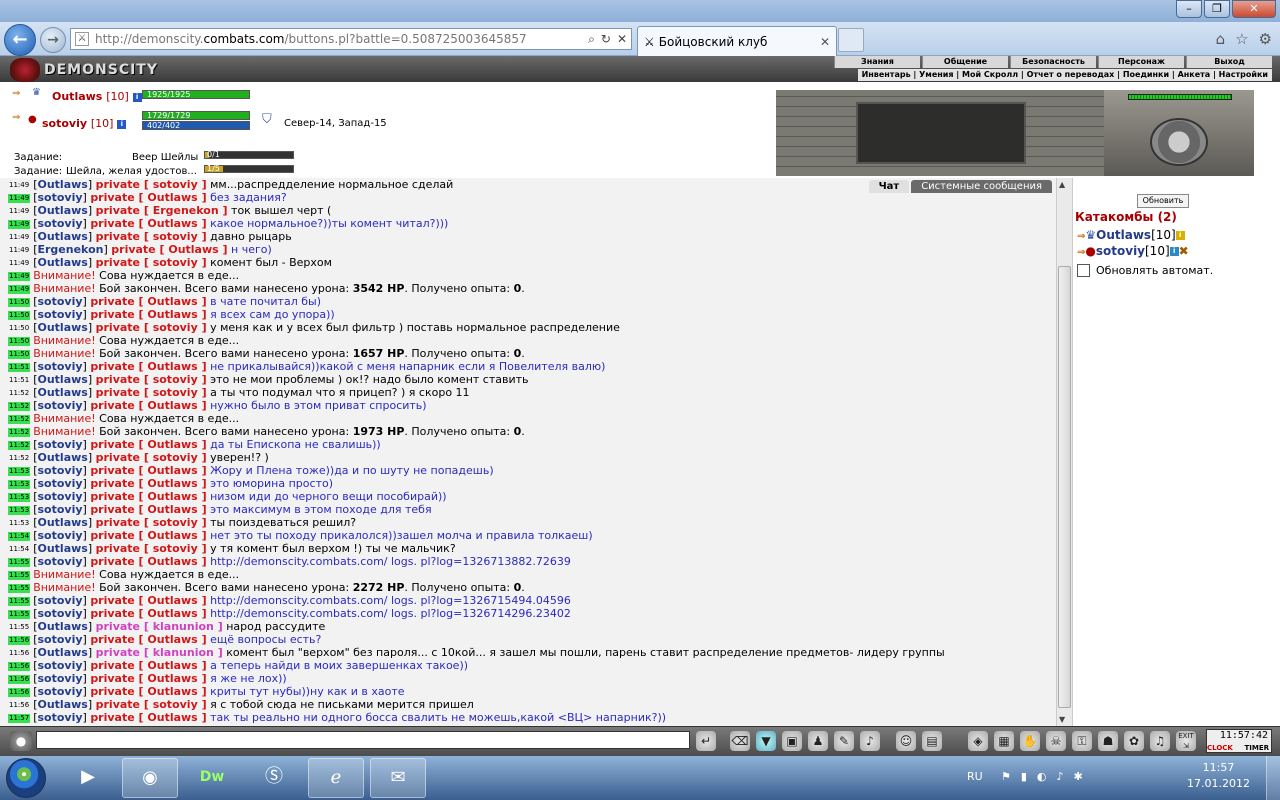 The image size is (1280, 800). What do you see at coordinates (978, 741) in the screenshot?
I see `inventory-bag-icon: ◈` at bounding box center [978, 741].